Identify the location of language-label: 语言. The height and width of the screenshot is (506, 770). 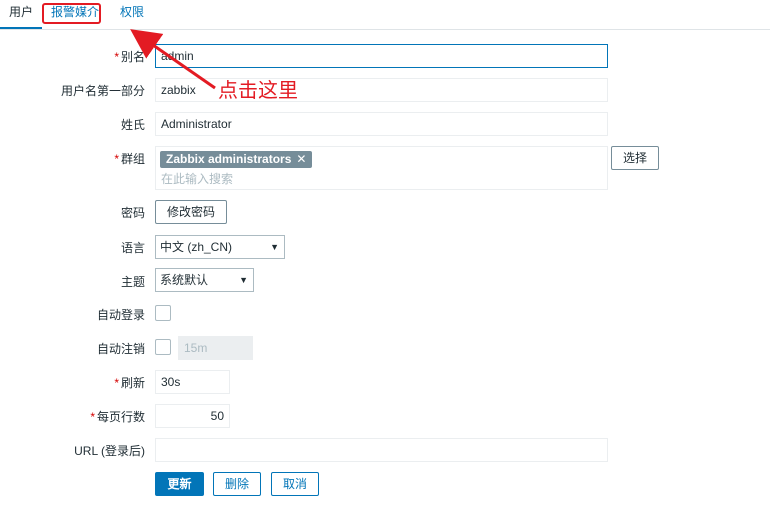
(132, 248).